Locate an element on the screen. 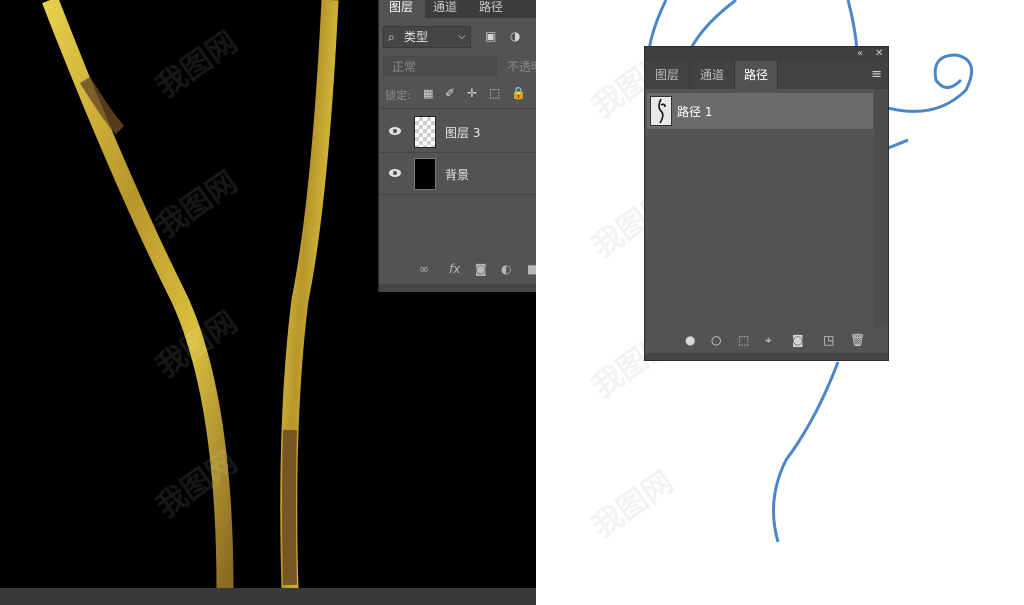 The width and height of the screenshot is (1024, 605). collapse-icon: « is located at coordinates (860, 54).